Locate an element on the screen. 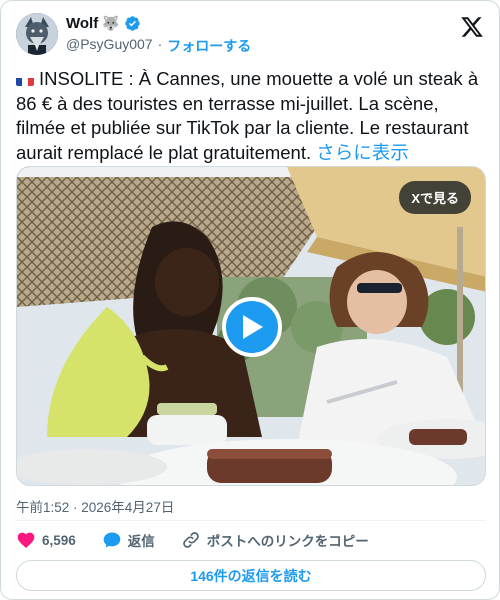  author-name: Wolf is located at coordinates (82, 23).